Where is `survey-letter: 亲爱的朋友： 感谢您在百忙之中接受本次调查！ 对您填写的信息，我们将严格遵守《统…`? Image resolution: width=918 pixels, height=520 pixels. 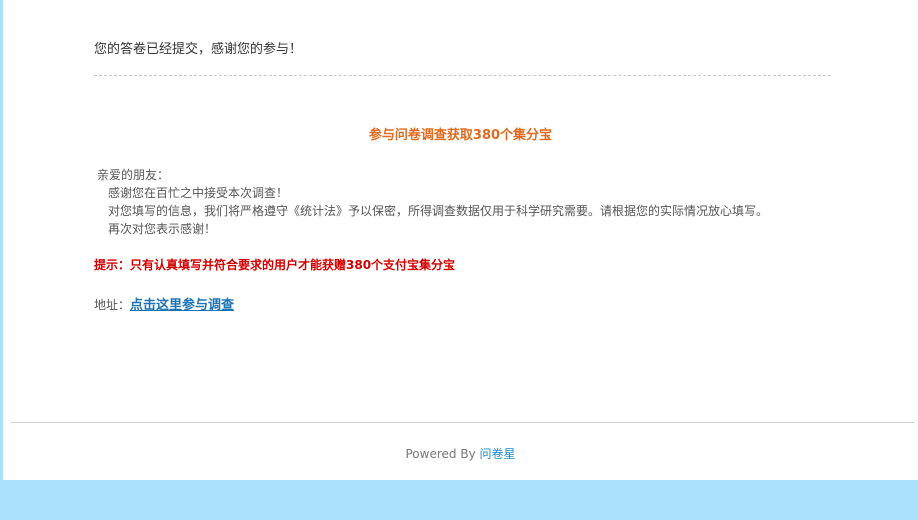
survey-letter: 亲爱的朋友： 感谢您在百忙之中接受本次调查！ 对您填写的信息，我们将严格遵守《统… is located at coordinates (432, 202).